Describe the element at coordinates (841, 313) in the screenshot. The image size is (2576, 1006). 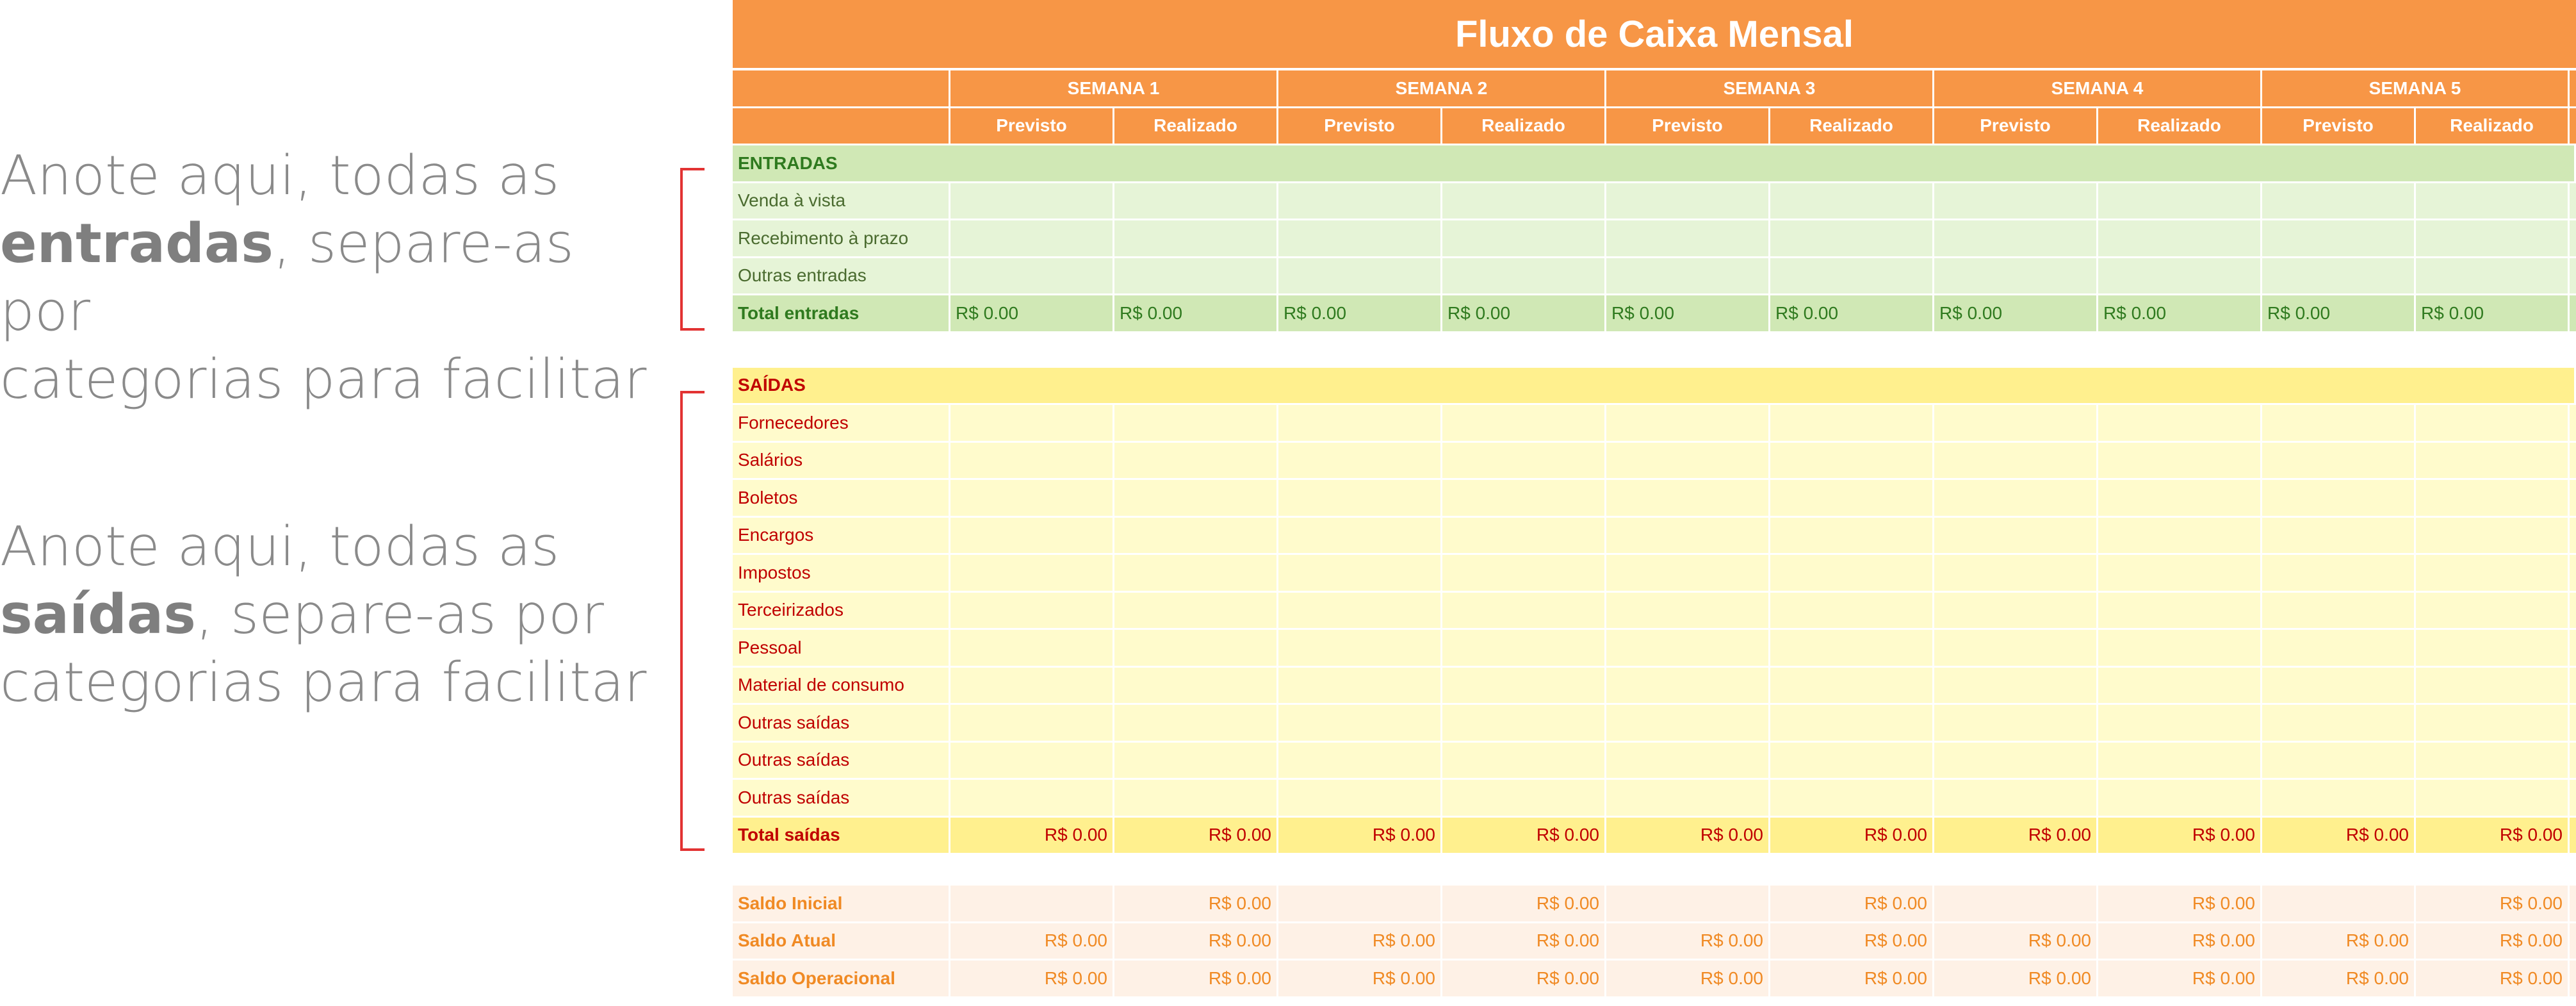
I see `total-entradas-label: Total entradas` at that location.